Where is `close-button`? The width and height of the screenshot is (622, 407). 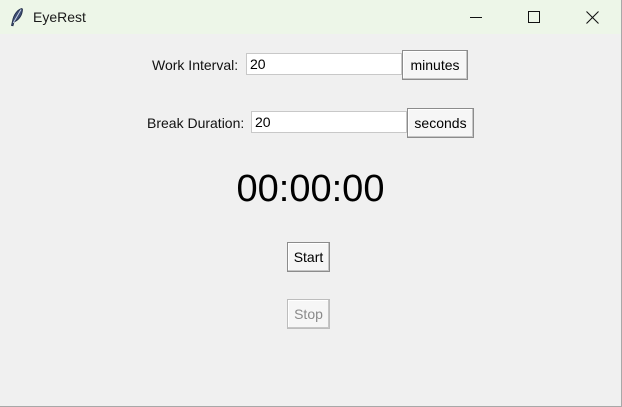
close-button is located at coordinates (592, 17).